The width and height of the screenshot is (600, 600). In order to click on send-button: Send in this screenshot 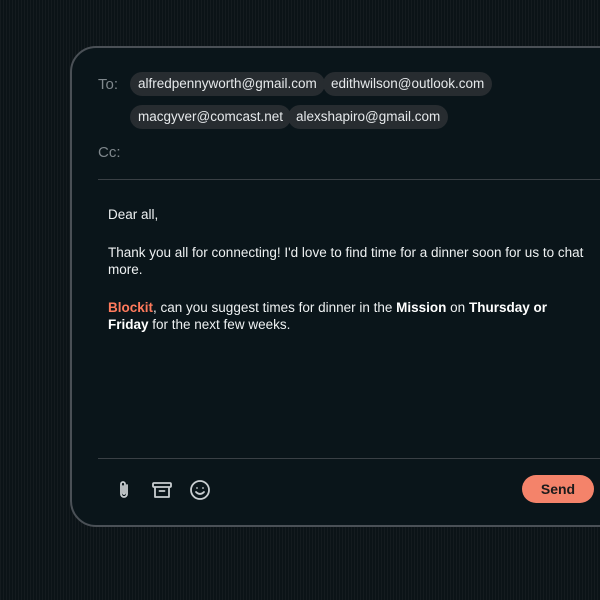, I will do `click(558, 489)`.